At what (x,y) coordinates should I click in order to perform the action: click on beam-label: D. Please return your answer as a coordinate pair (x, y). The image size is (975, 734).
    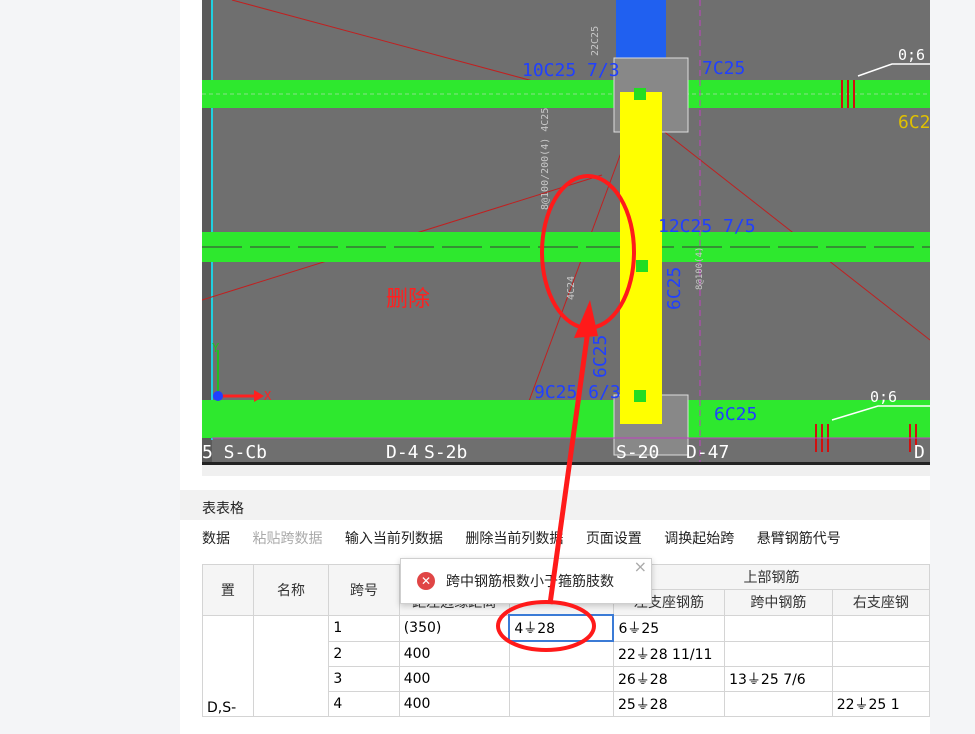
    Looking at the image, I should click on (919, 452).